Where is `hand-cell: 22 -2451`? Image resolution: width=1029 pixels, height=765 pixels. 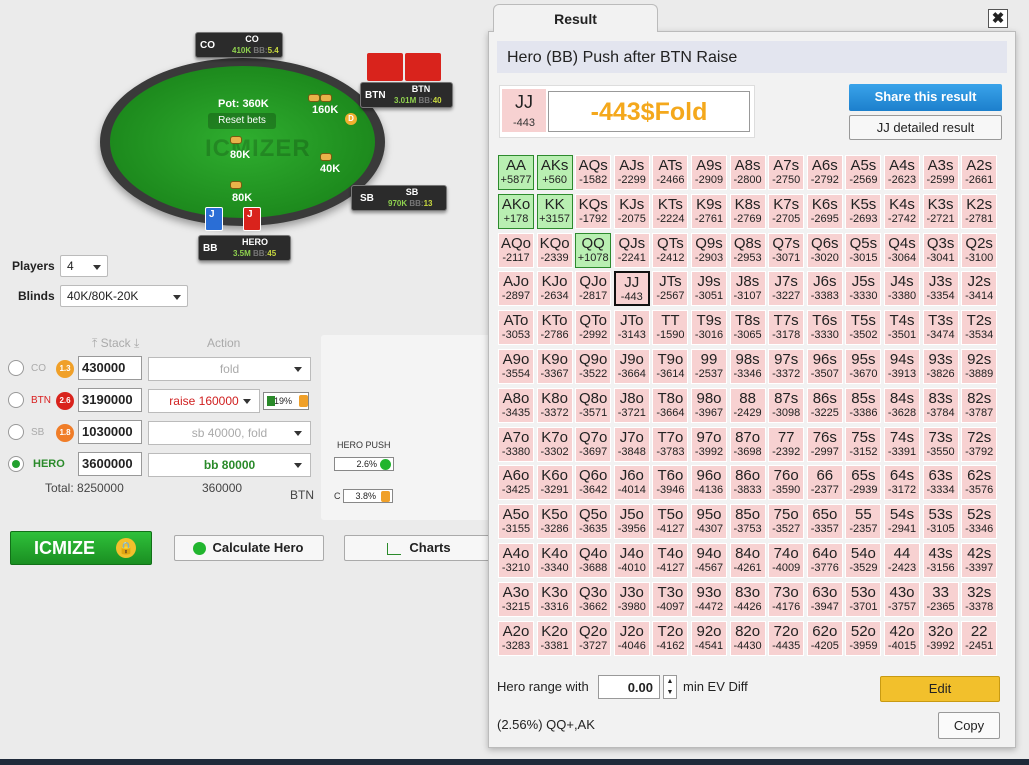 hand-cell: 22 -2451 is located at coordinates (979, 638).